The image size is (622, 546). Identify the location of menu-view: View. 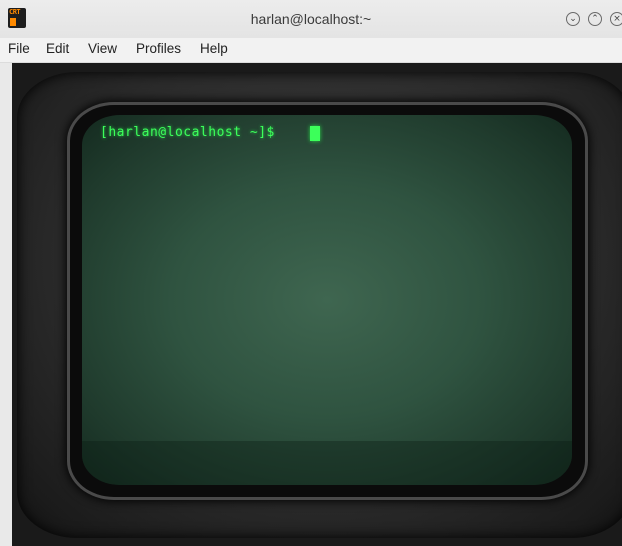
(102, 50).